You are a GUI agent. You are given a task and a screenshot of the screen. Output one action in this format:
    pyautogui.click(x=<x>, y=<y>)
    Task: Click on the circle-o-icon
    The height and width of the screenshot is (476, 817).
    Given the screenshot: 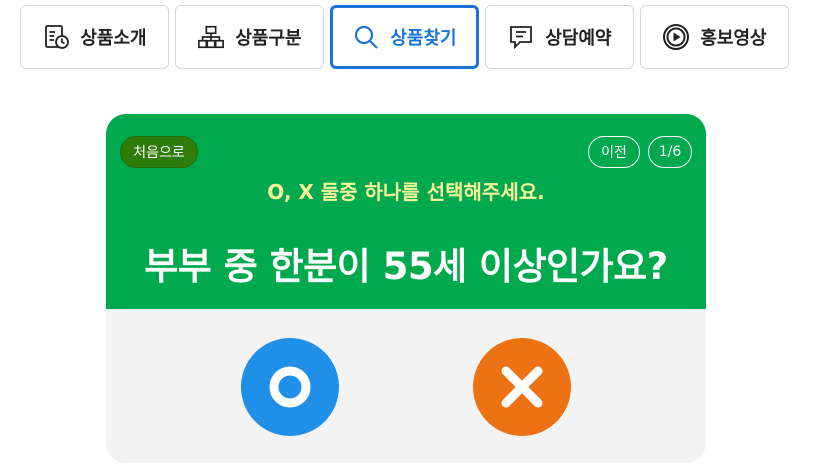 What is the action you would take?
    pyautogui.click(x=290, y=387)
    